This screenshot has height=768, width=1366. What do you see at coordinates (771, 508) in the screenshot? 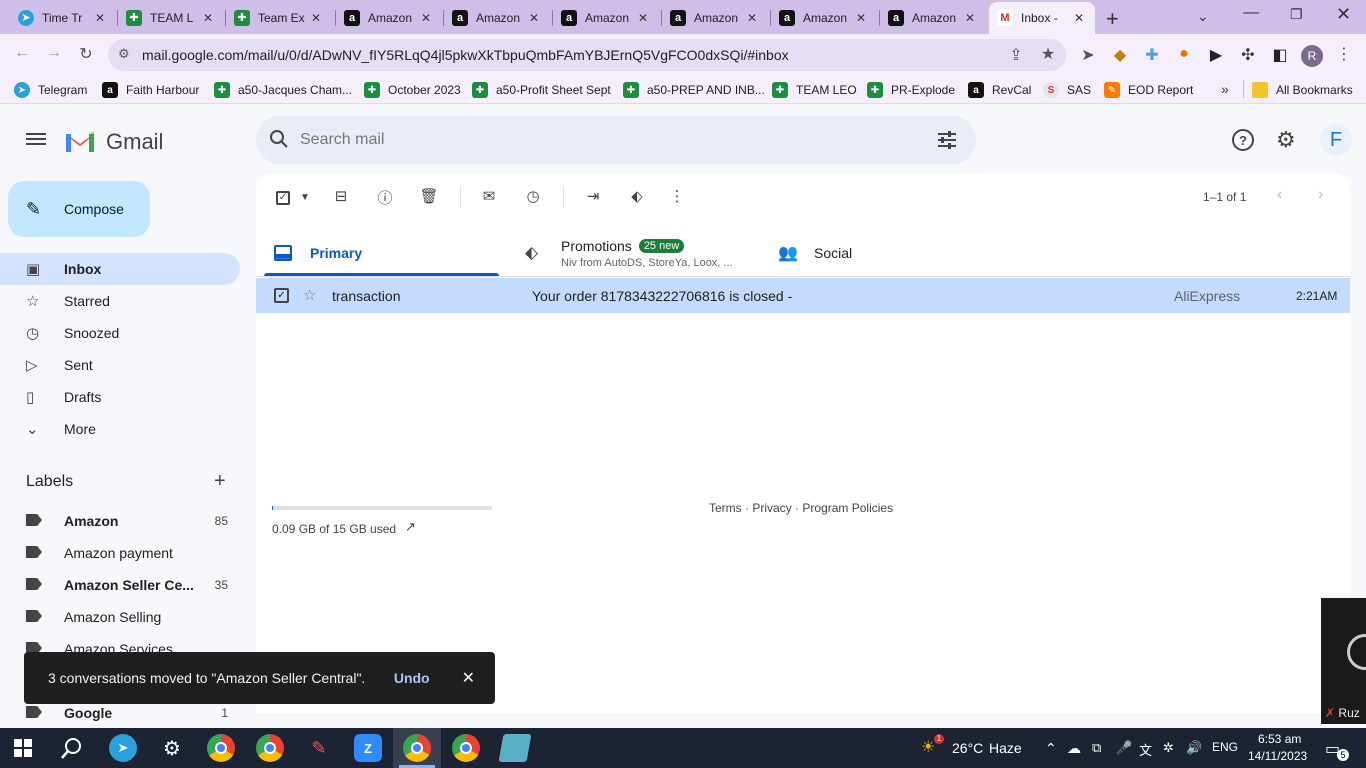
I see `privacy-link: Privacy` at bounding box center [771, 508].